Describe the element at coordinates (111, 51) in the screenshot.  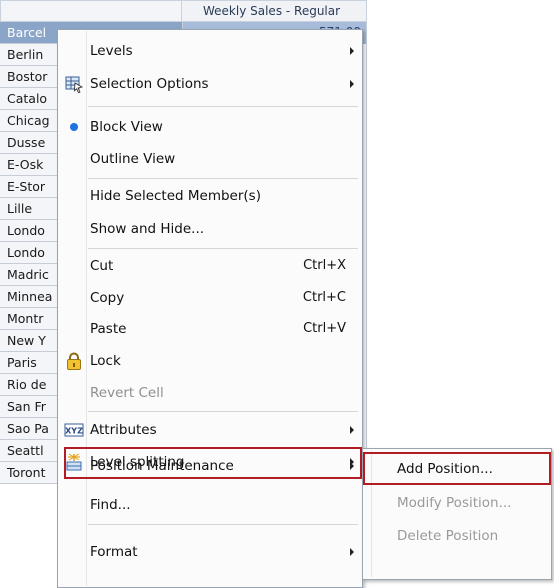
I see `menu-item-label: Levels` at that location.